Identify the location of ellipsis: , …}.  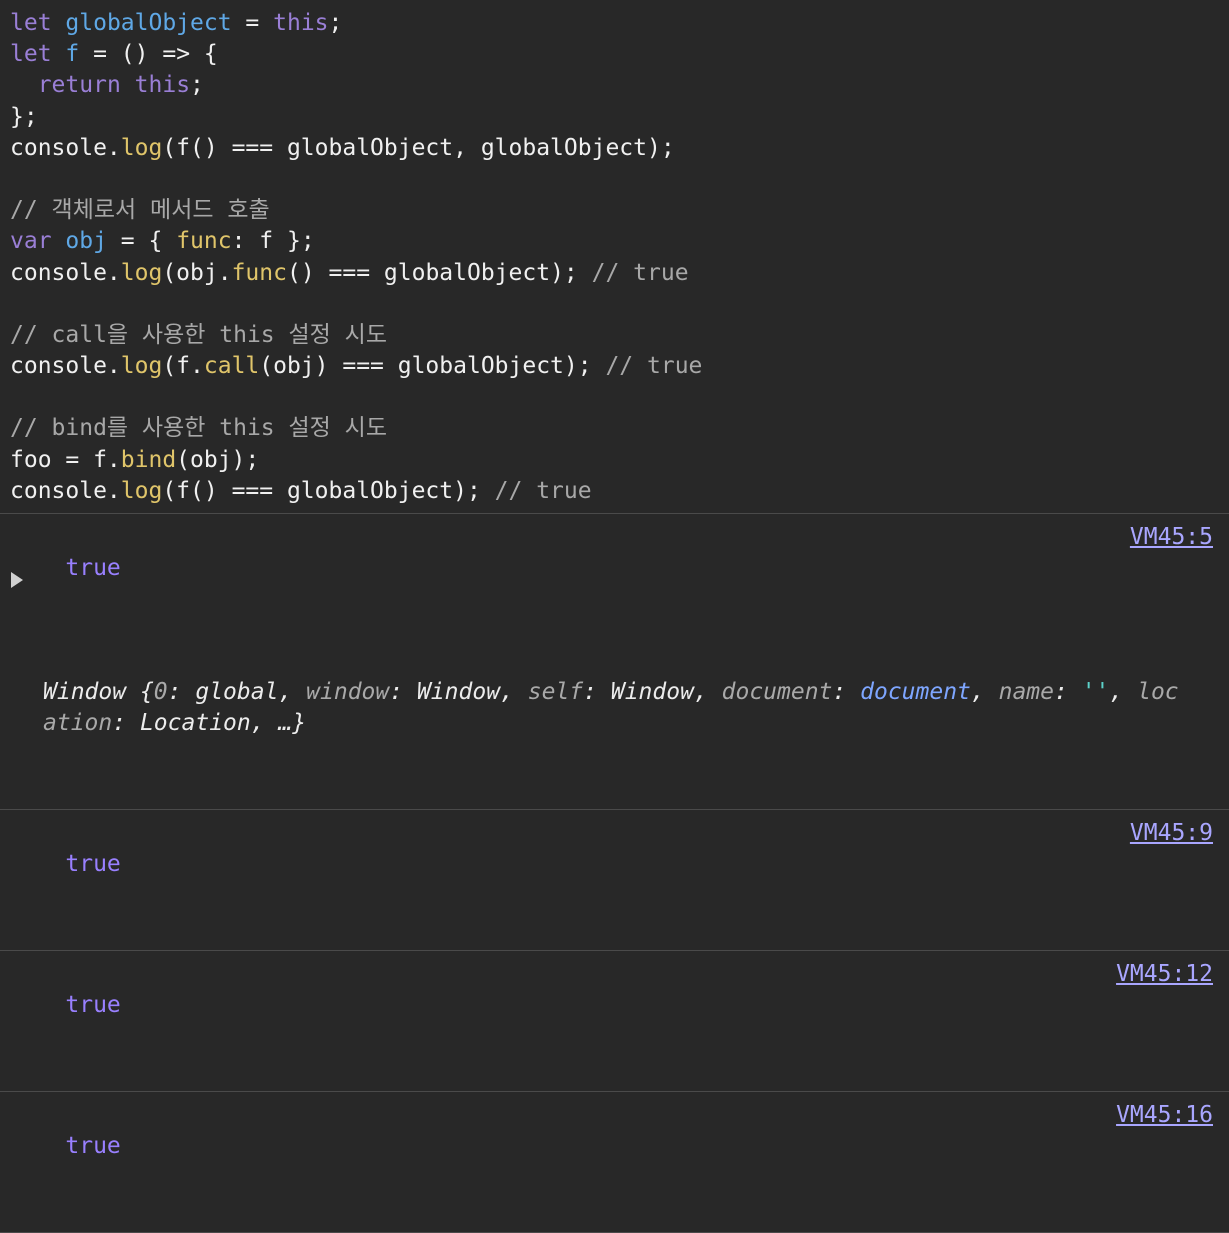
(278, 723).